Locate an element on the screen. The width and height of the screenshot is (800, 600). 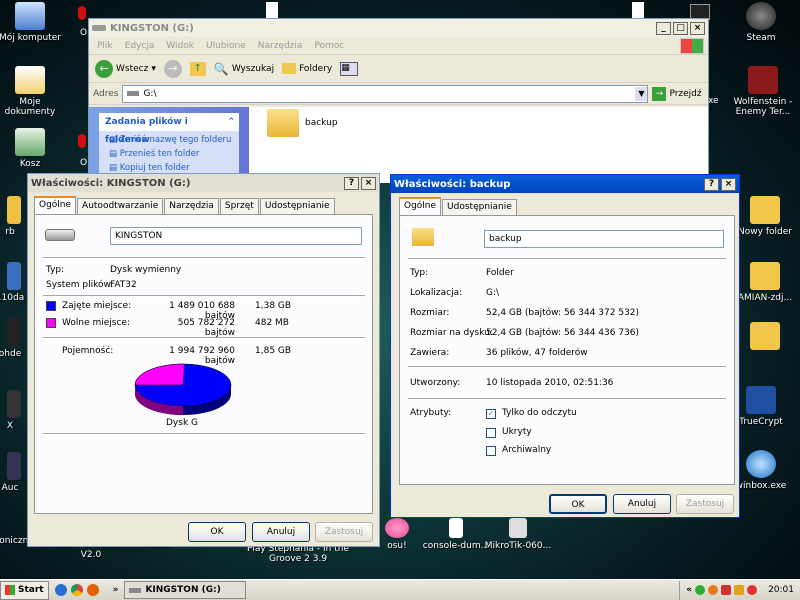
menu-tools: Narzędzia is located at coordinates (280, 46).